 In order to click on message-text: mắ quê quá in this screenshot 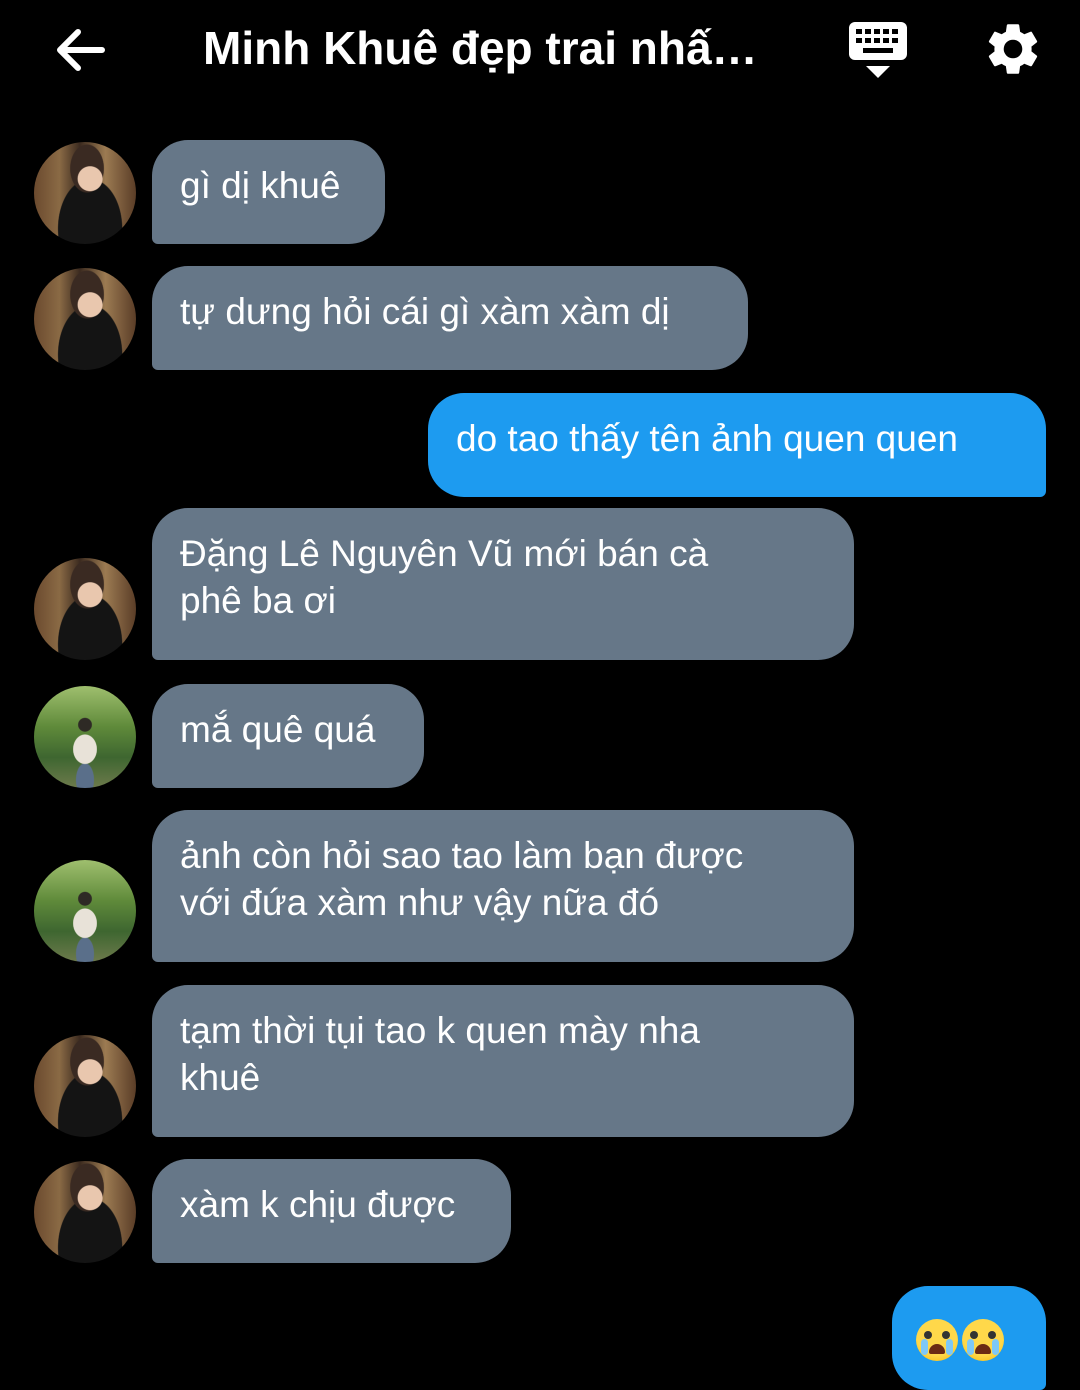, I will do `click(278, 729)`.